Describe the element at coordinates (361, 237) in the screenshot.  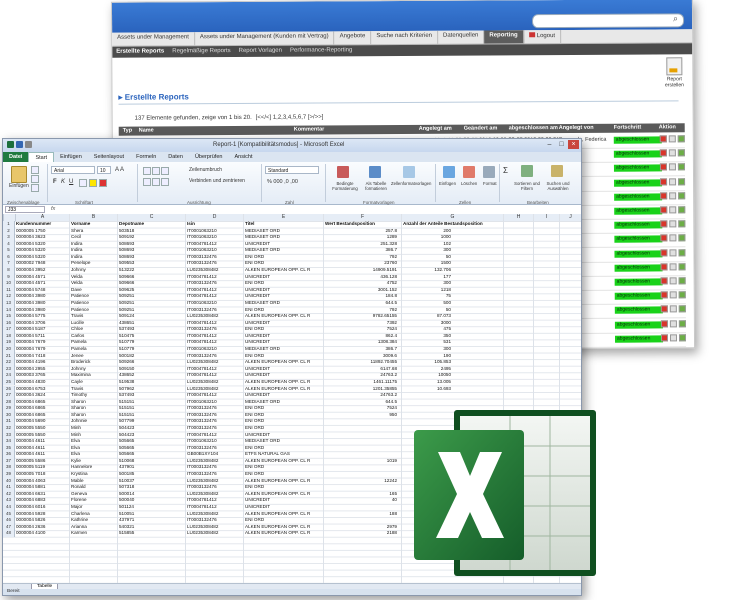
I see `cell: 1289` at that location.